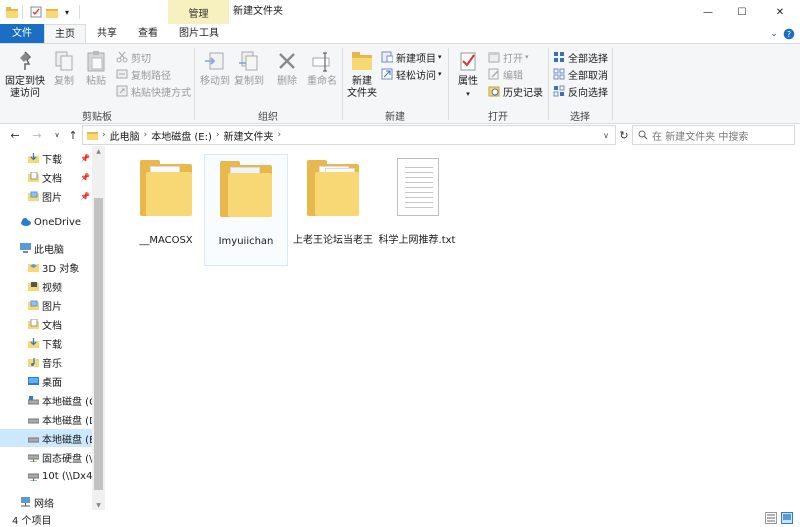 The height and width of the screenshot is (527, 800). Describe the element at coordinates (417, 210) in the screenshot. I see `file-item-proxy-recommendation-txt: 科学上网推荐.txt` at that location.